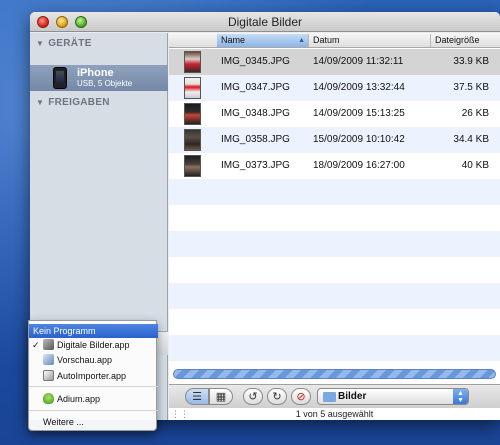  What do you see at coordinates (359, 113) in the screenshot?
I see `file-date: 14/09/2009 15:13:25` at bounding box center [359, 113].